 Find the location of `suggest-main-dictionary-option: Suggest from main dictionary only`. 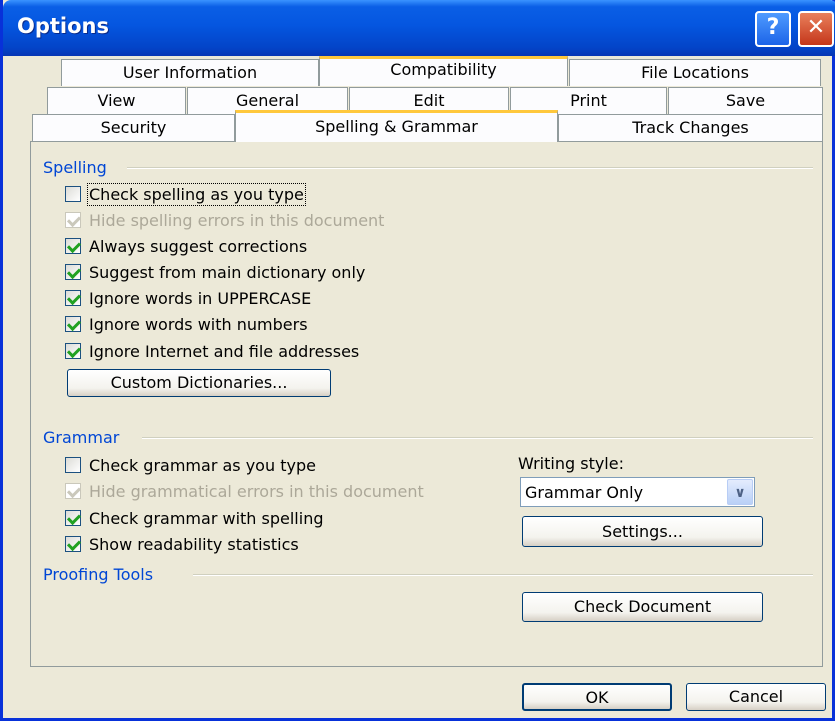

suggest-main-dictionary-option: Suggest from main dictionary only is located at coordinates (215, 272).